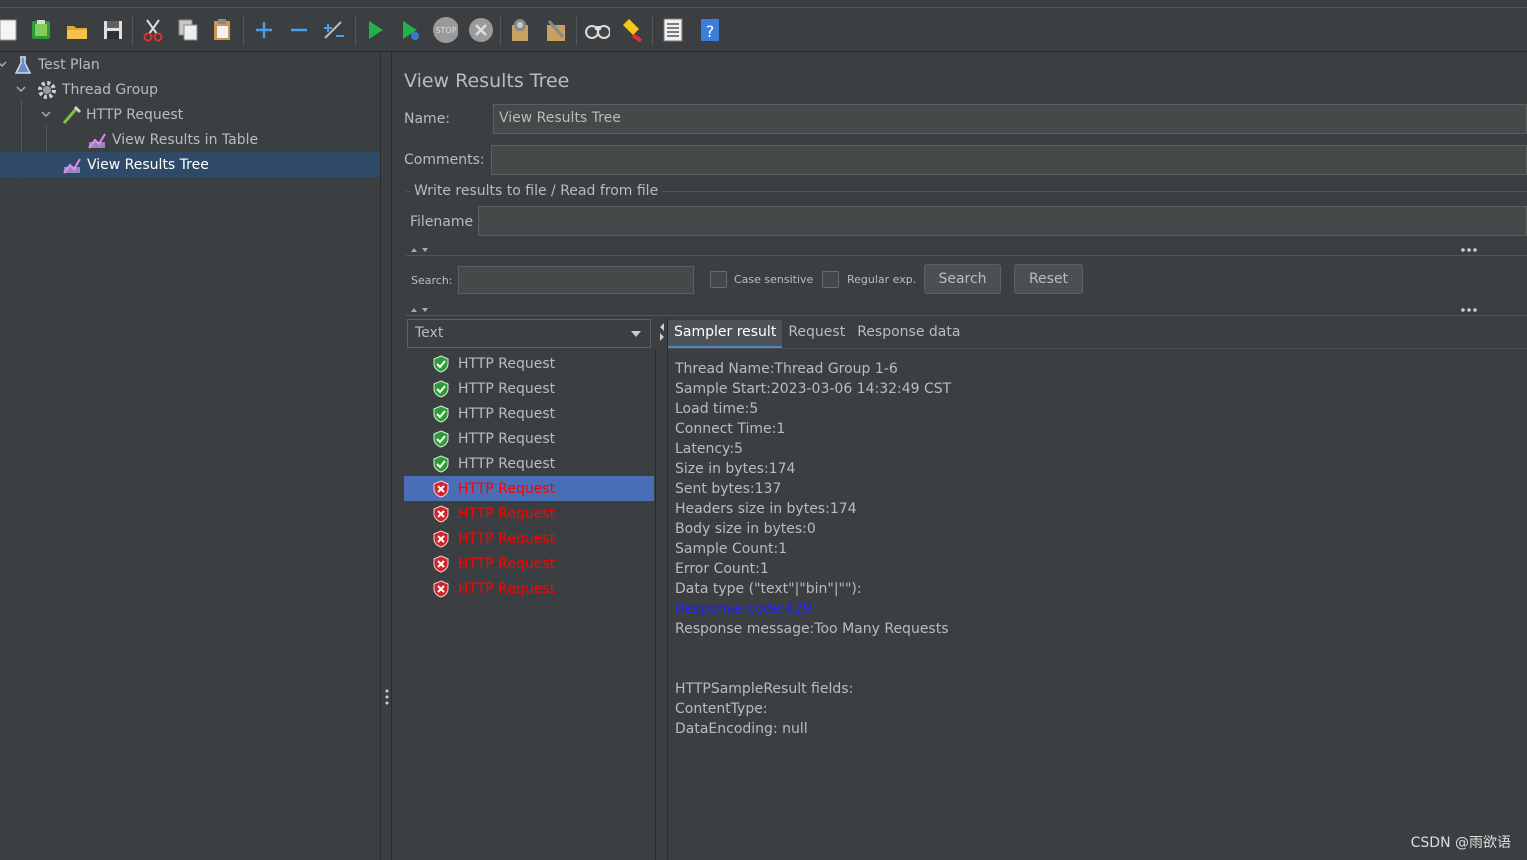  I want to click on tree-item-test-plan: Test Plan, so click(56, 64).